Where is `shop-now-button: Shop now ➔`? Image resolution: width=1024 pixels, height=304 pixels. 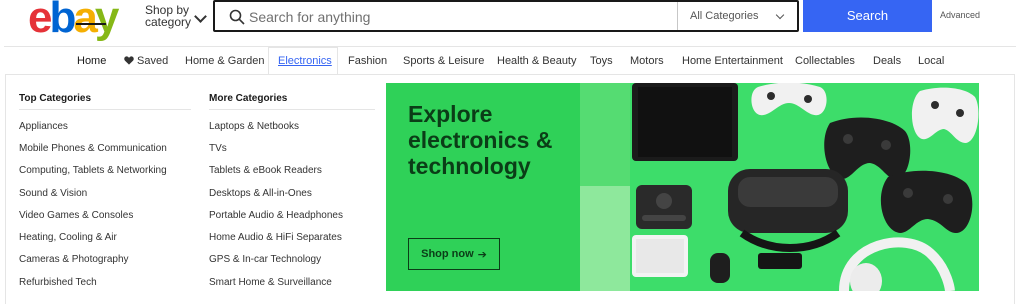 shop-now-button: Shop now ➔ is located at coordinates (454, 254).